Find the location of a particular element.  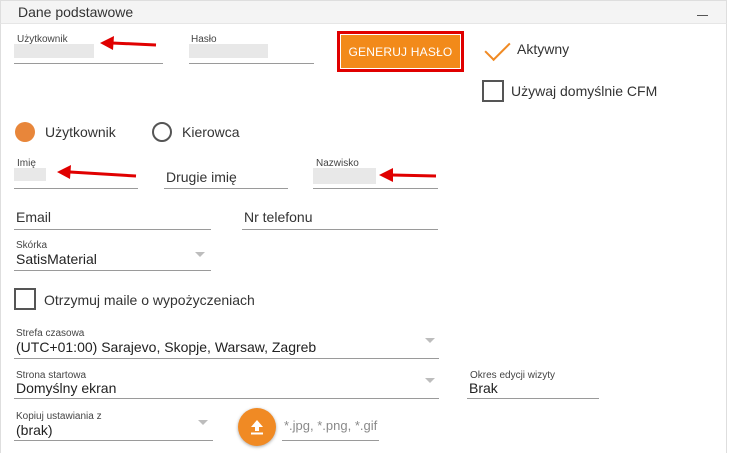

radio-driver-label: Kierowca is located at coordinates (211, 132).